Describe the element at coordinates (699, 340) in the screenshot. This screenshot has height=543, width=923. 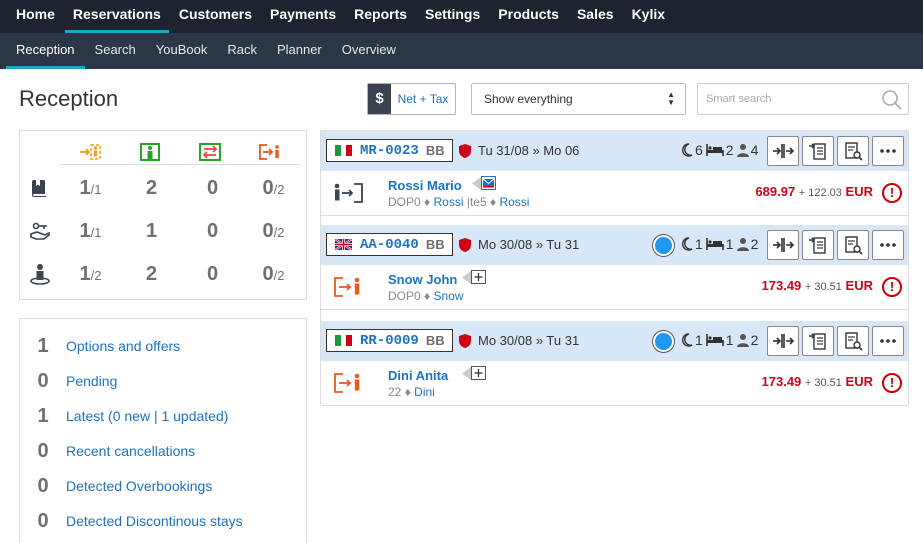
I see `nights-count: 1` at that location.